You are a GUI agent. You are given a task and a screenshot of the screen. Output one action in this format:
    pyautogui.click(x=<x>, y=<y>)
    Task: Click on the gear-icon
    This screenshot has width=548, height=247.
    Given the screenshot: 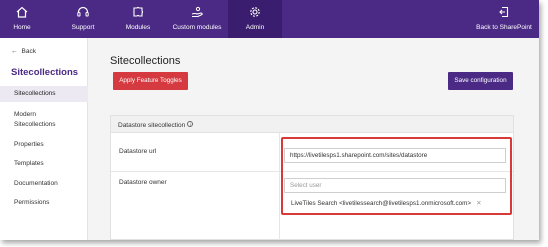 What is the action you would take?
    pyautogui.click(x=255, y=12)
    